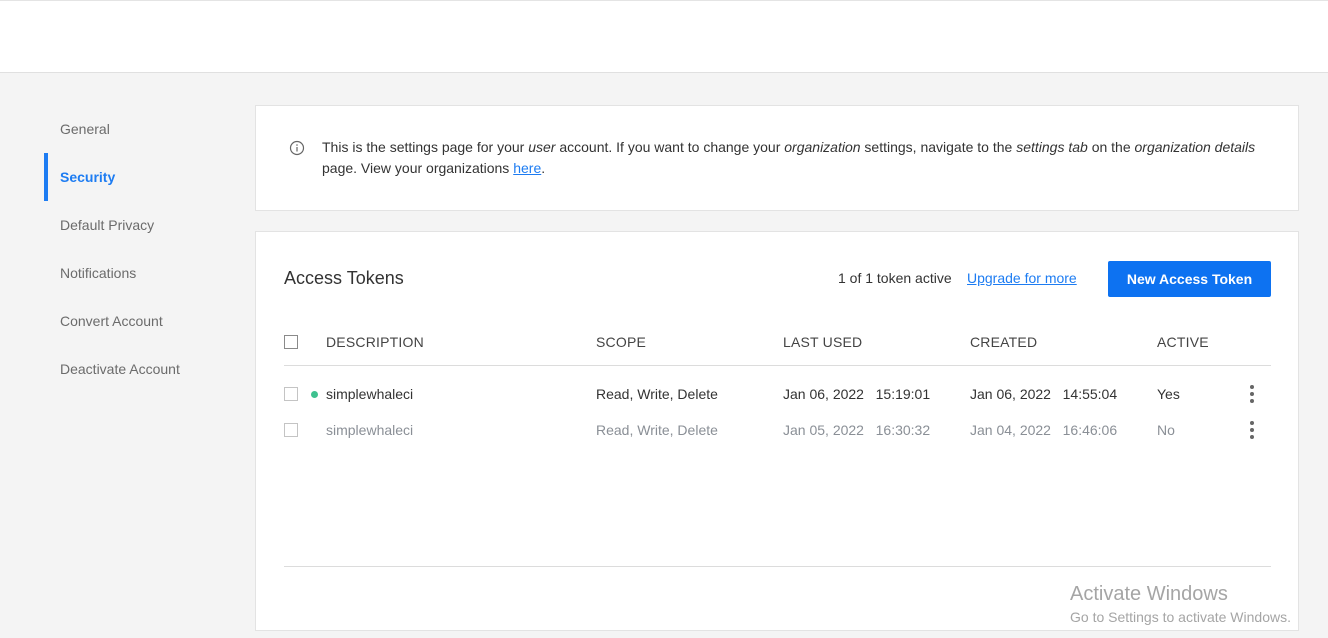 Image resolution: width=1328 pixels, height=638 pixels. What do you see at coordinates (777, 365) in the screenshot?
I see `header-divider` at bounding box center [777, 365].